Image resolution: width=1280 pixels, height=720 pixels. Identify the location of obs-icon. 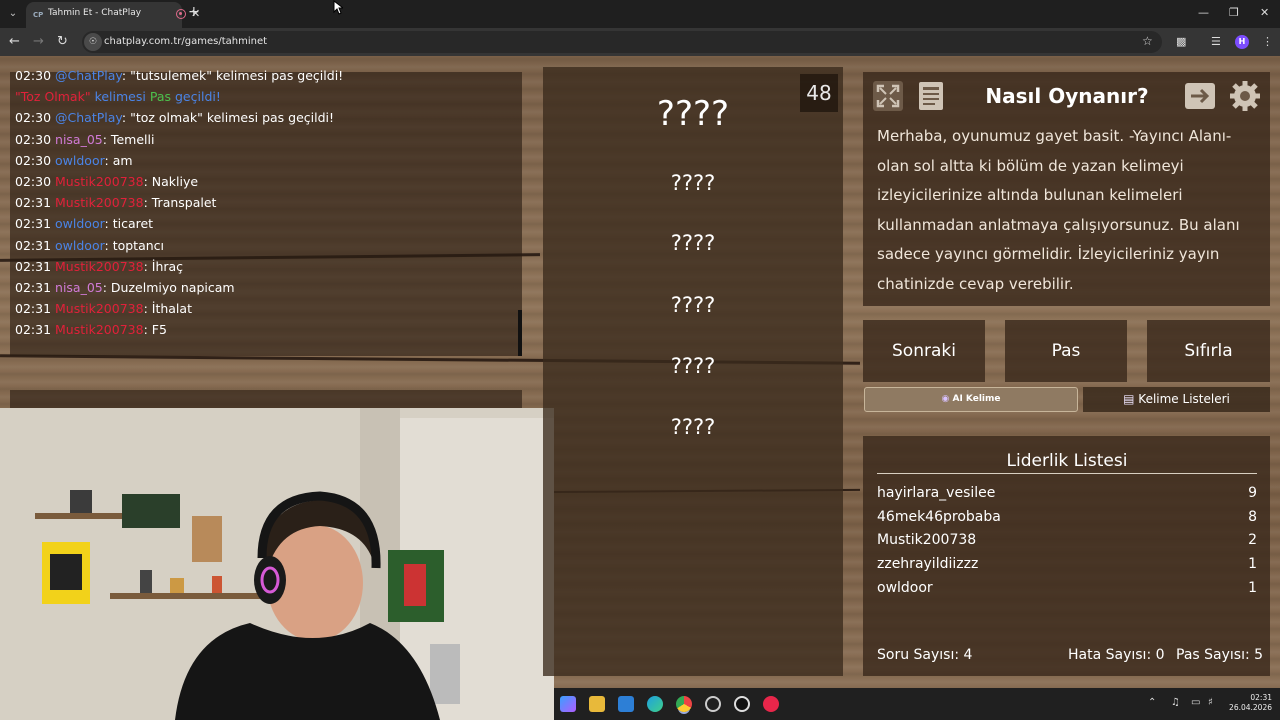
(713, 704).